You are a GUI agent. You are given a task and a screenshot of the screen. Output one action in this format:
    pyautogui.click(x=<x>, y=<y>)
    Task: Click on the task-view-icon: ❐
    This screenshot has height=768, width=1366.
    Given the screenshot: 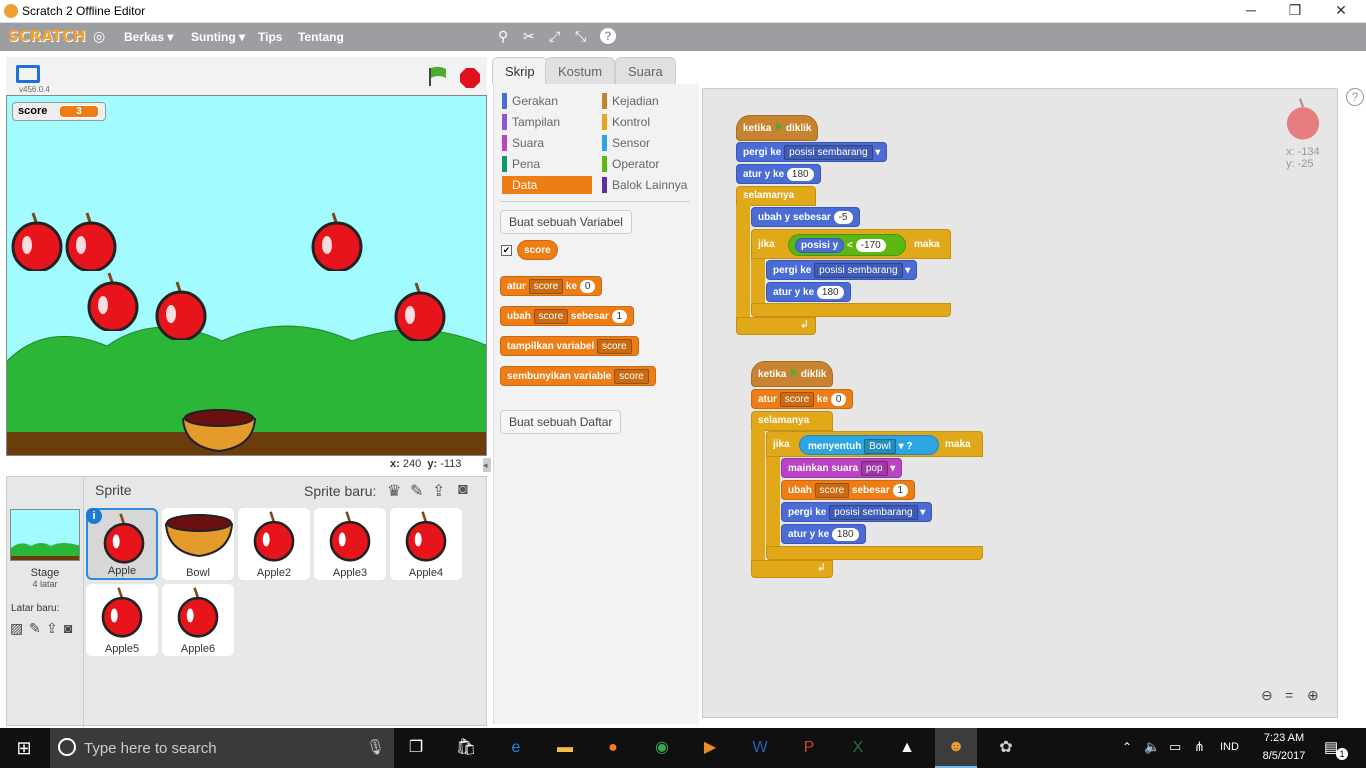 What is the action you would take?
    pyautogui.click(x=416, y=748)
    